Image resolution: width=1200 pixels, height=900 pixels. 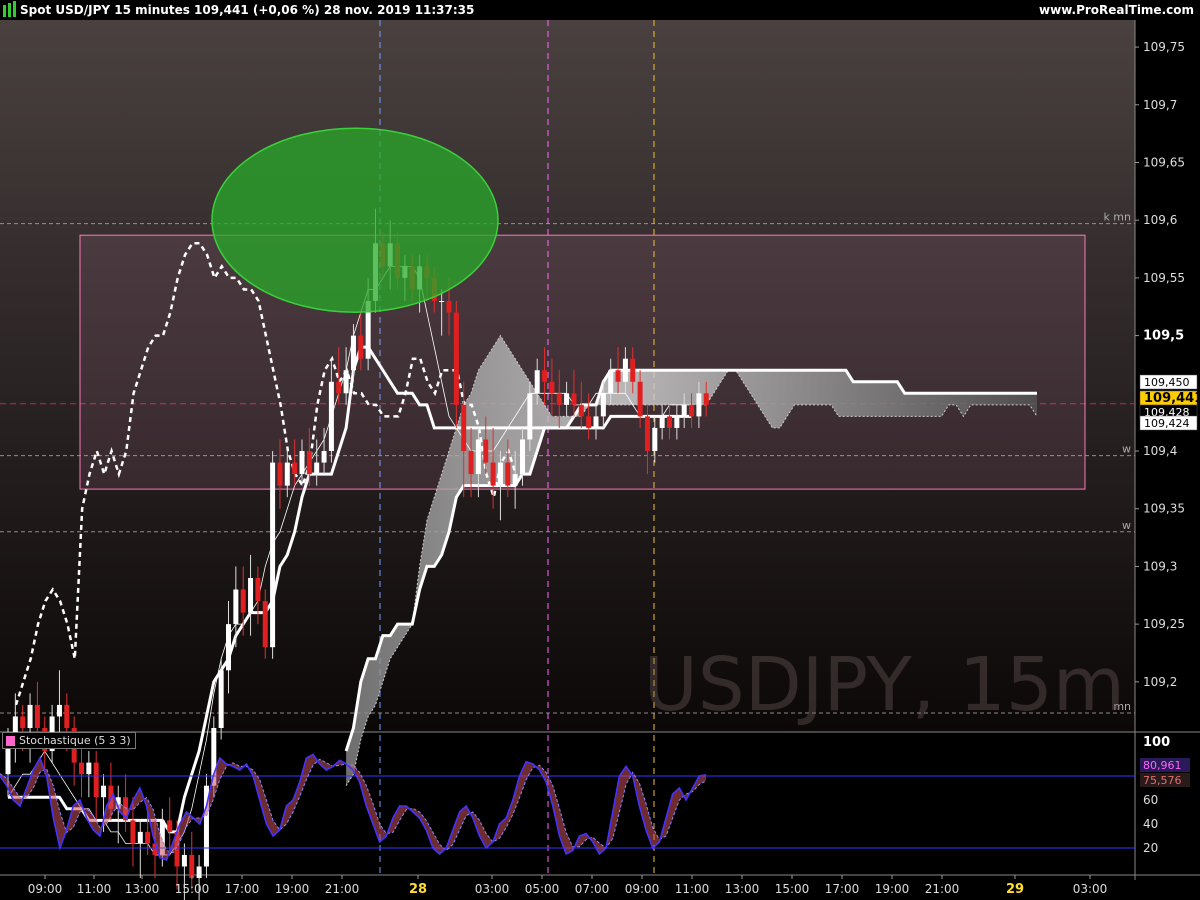 What do you see at coordinates (1164, 624) in the screenshot?
I see `price-tick-label: 109,25` at bounding box center [1164, 624].